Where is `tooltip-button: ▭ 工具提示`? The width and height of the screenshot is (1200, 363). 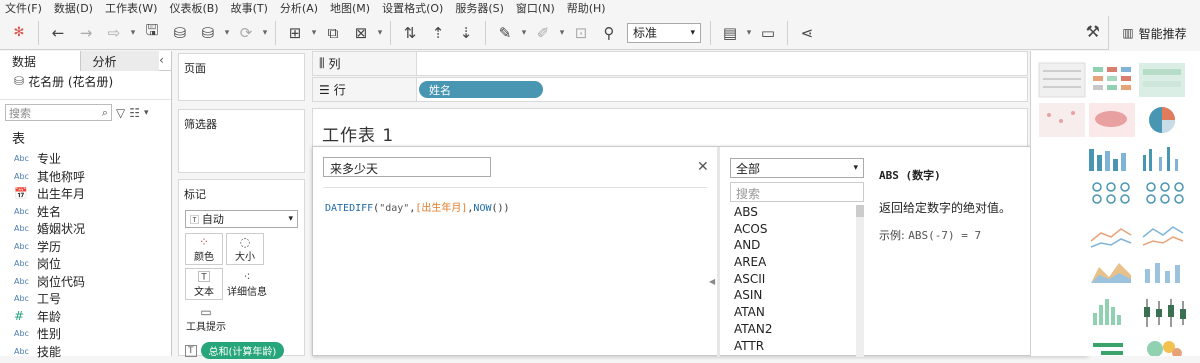 tooltip-button: ▭ 工具提示 is located at coordinates (206, 319).